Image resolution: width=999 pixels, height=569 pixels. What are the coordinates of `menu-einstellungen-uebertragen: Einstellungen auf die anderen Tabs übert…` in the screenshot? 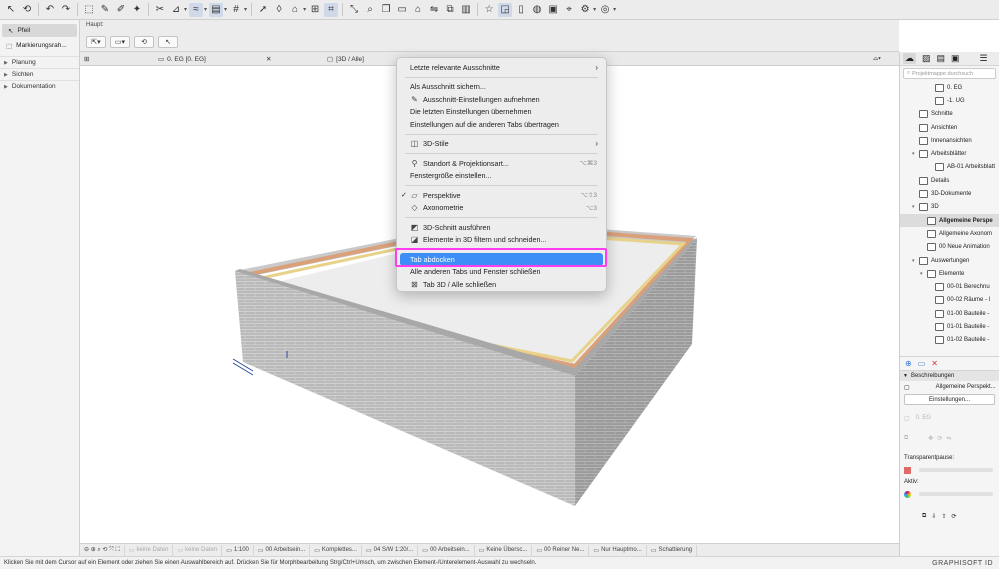 It's located at (501, 124).